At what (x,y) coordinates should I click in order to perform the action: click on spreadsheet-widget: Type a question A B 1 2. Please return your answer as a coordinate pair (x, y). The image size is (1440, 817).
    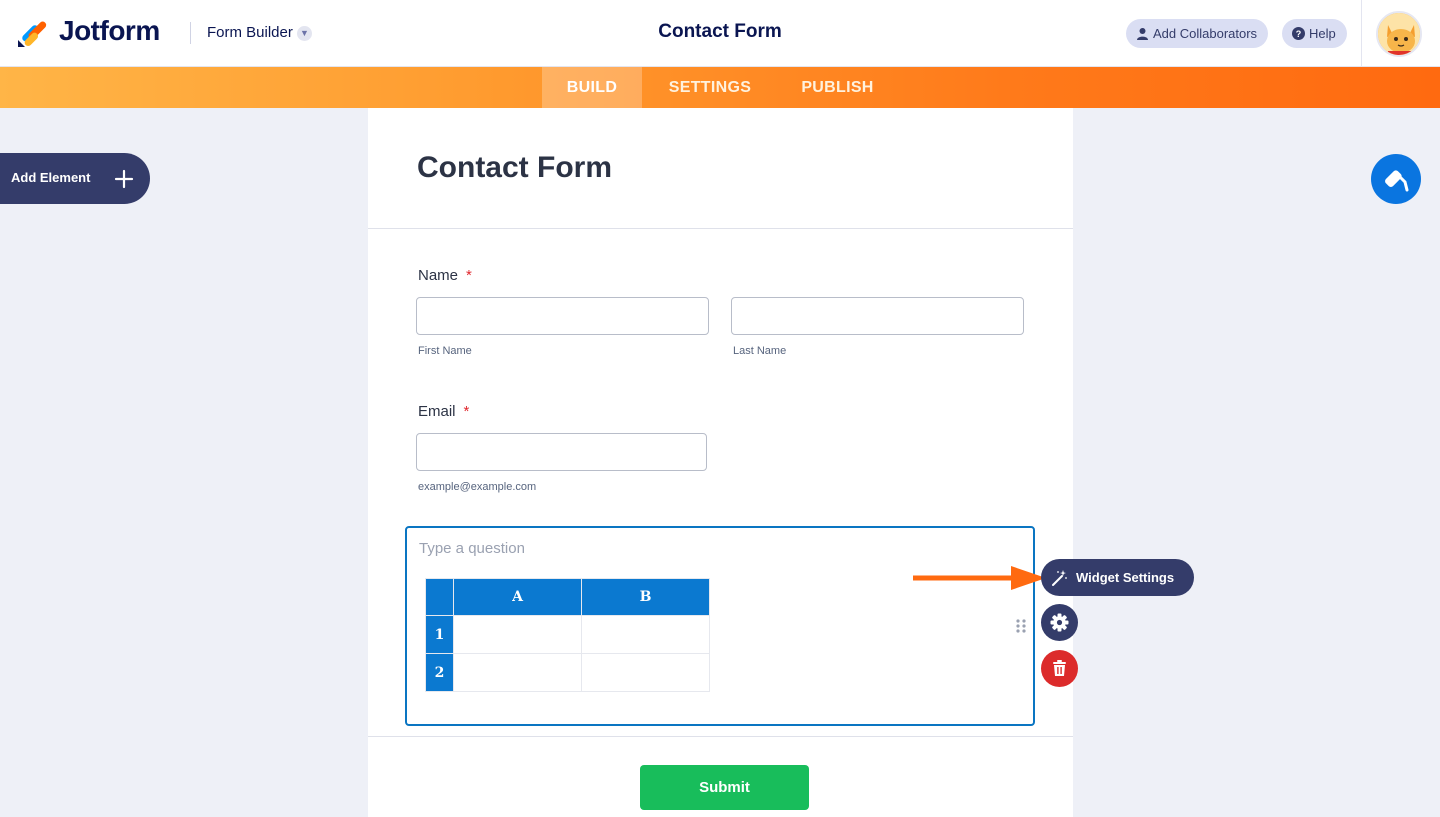
    Looking at the image, I should click on (720, 626).